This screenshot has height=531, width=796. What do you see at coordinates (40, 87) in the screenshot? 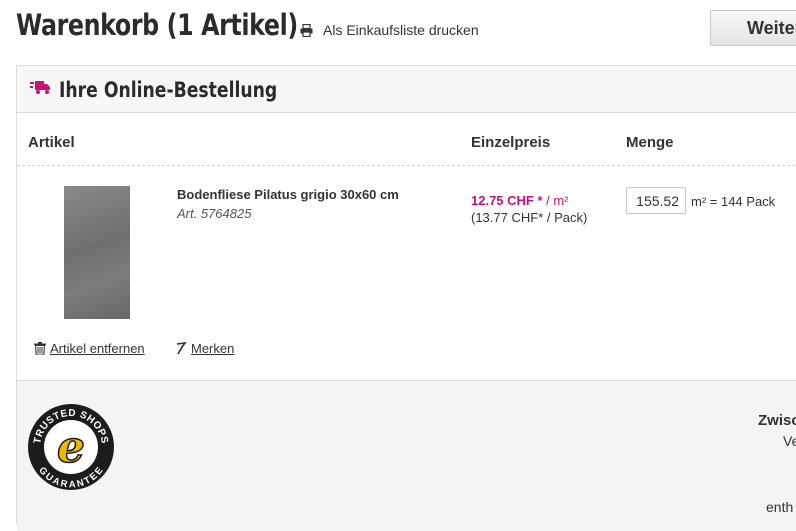
I see `delivery-truck-icon` at bounding box center [40, 87].